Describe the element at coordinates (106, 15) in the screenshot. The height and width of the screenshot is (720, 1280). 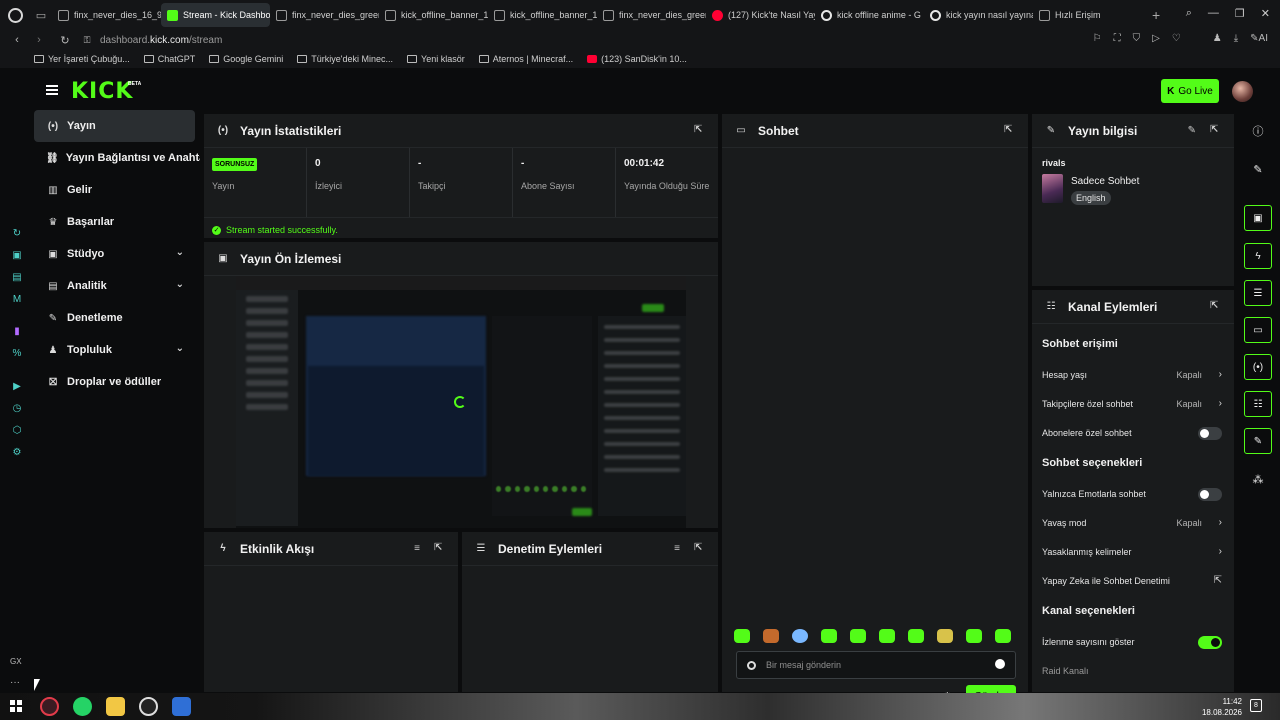
I see `browser-tab: finx_never_dies_16_9.j` at that location.